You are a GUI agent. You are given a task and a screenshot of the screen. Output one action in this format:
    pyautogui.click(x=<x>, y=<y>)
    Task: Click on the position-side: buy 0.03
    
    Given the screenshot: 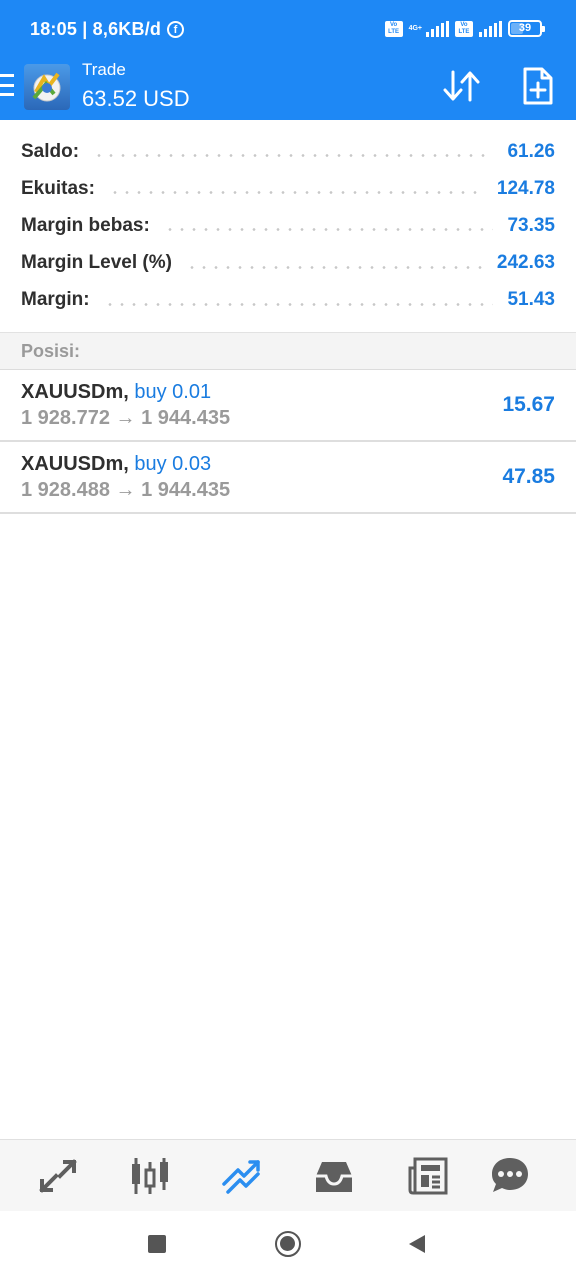 What is the action you would take?
    pyautogui.click(x=173, y=464)
    